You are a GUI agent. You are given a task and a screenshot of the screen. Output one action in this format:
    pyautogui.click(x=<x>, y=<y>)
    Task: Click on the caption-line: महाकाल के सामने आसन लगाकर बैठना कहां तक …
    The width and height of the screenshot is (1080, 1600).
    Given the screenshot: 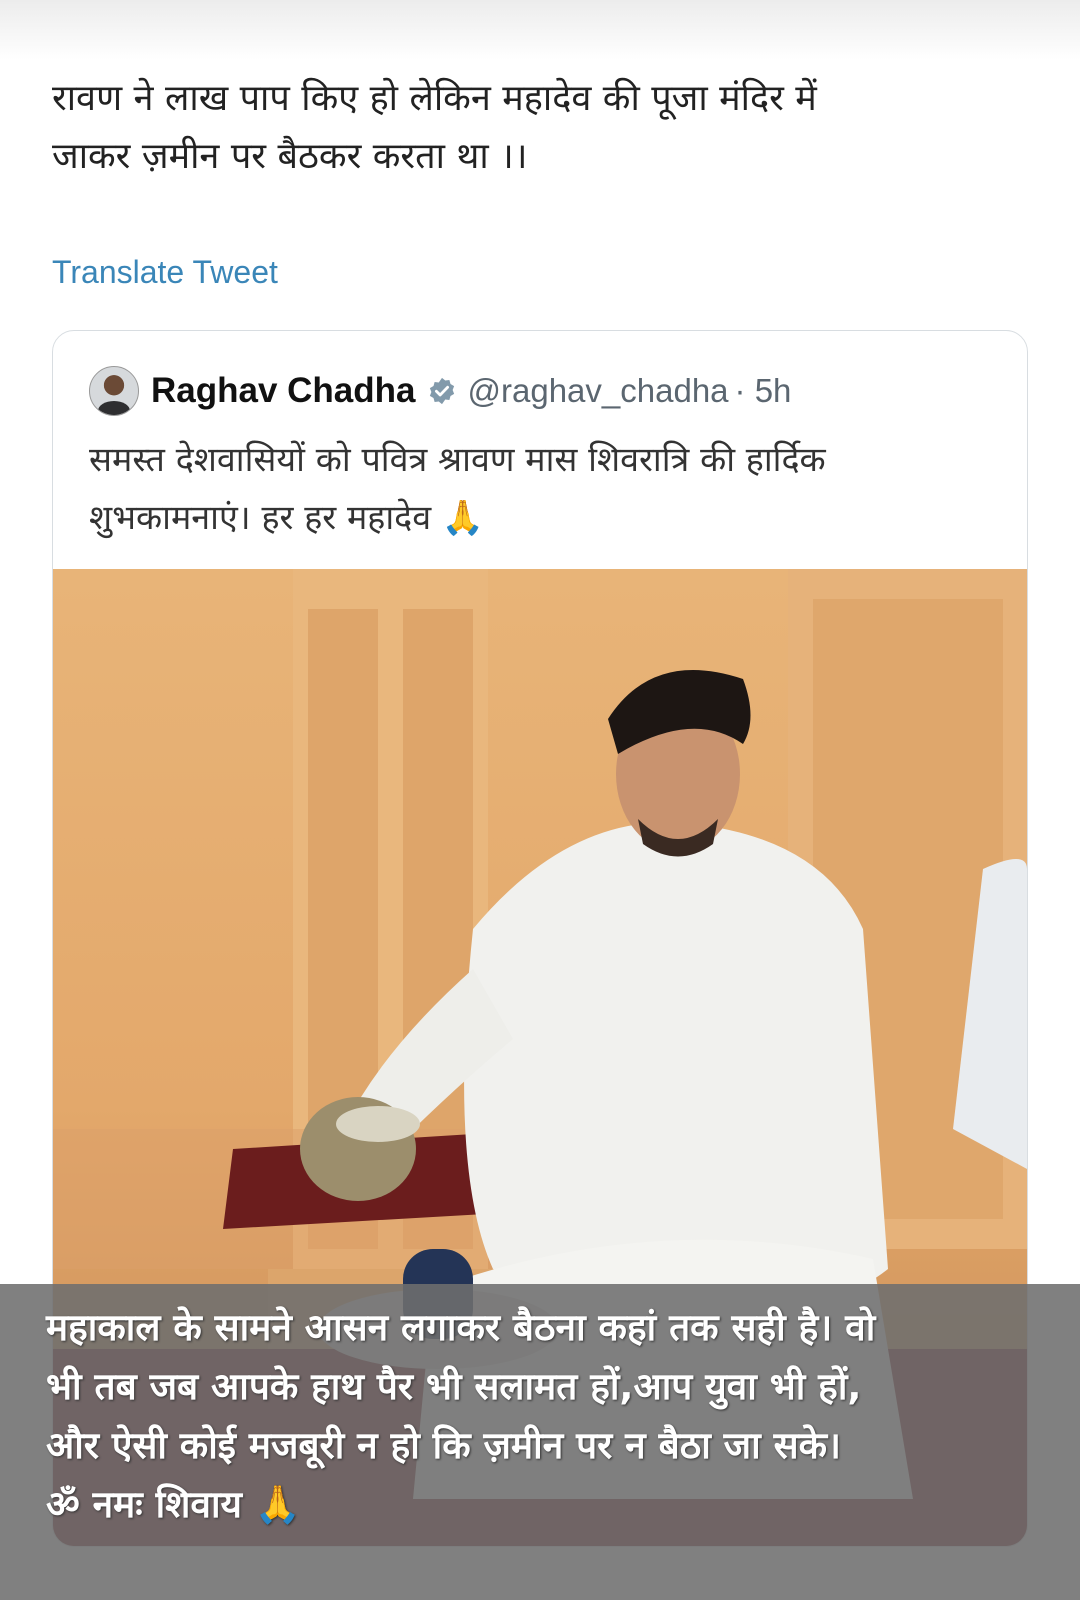 What is the action you would take?
    pyautogui.click(x=461, y=1327)
    